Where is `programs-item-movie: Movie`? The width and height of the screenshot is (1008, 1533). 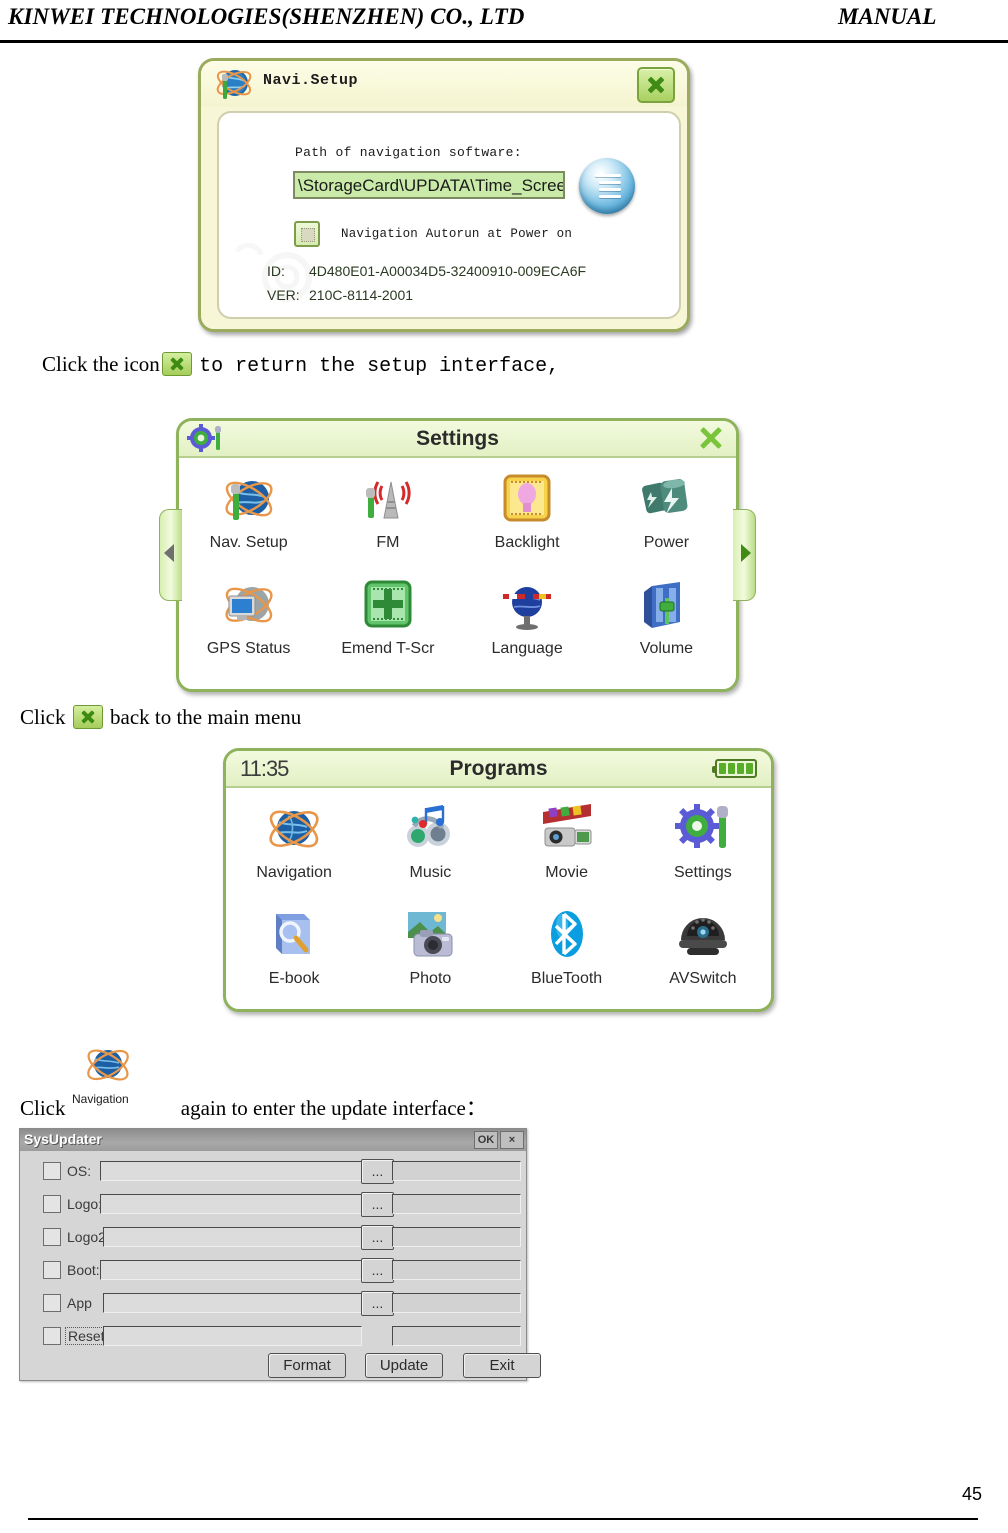 programs-item-movie: Movie is located at coordinates (567, 852).